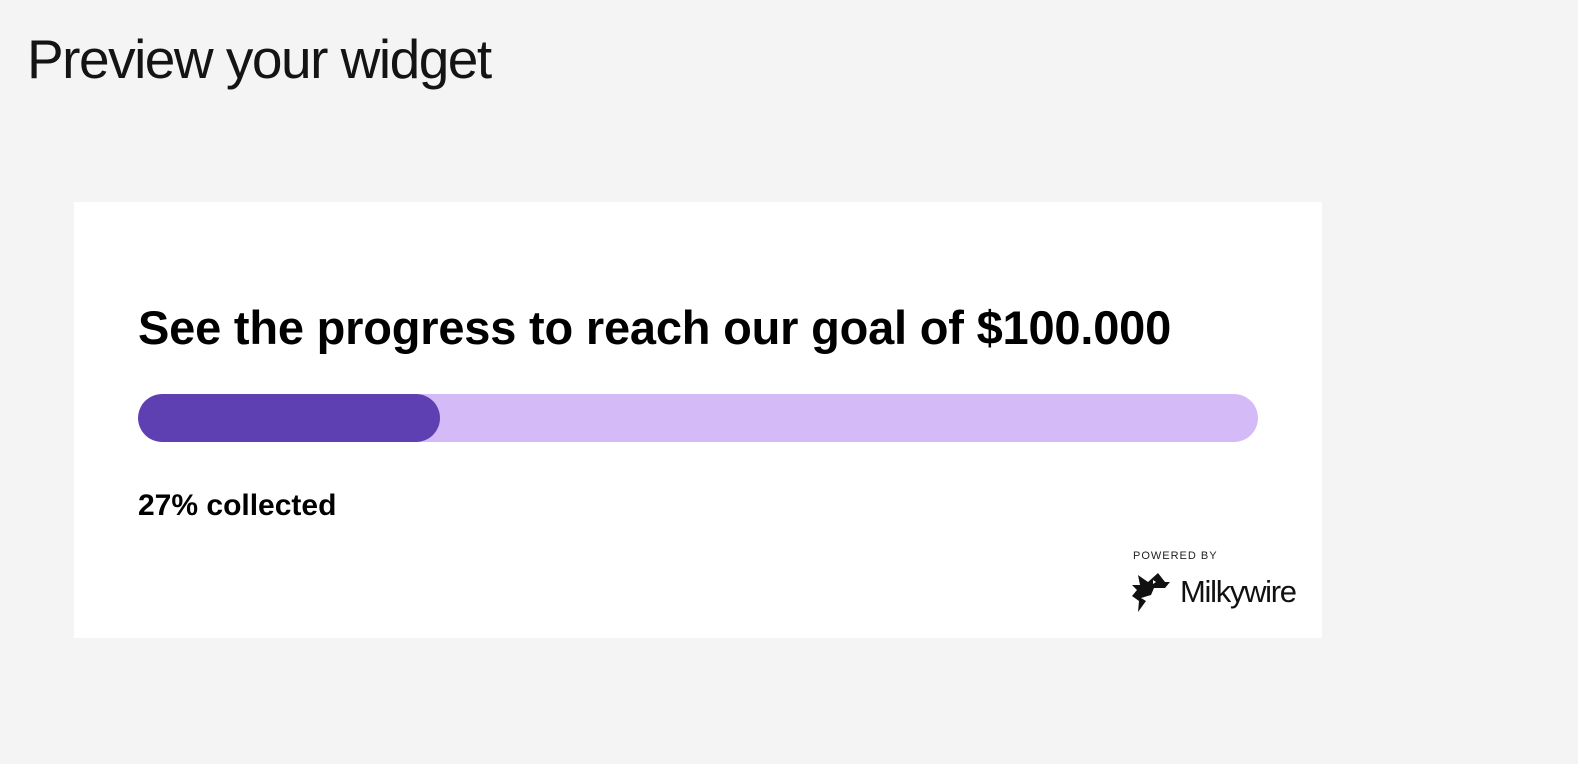 The image size is (1578, 764). I want to click on brand-name: Milkywire, so click(1238, 591).